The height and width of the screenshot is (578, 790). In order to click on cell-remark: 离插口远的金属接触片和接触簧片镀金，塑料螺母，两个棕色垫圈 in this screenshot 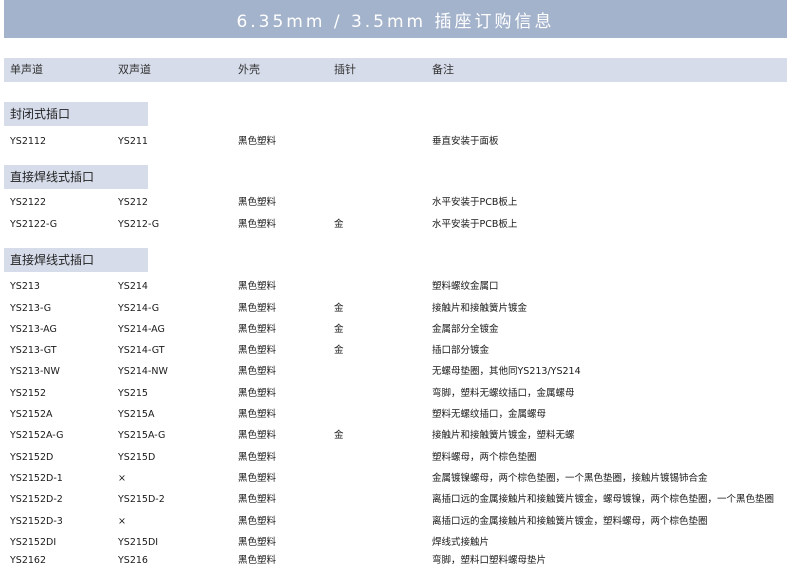, I will do `click(570, 521)`.